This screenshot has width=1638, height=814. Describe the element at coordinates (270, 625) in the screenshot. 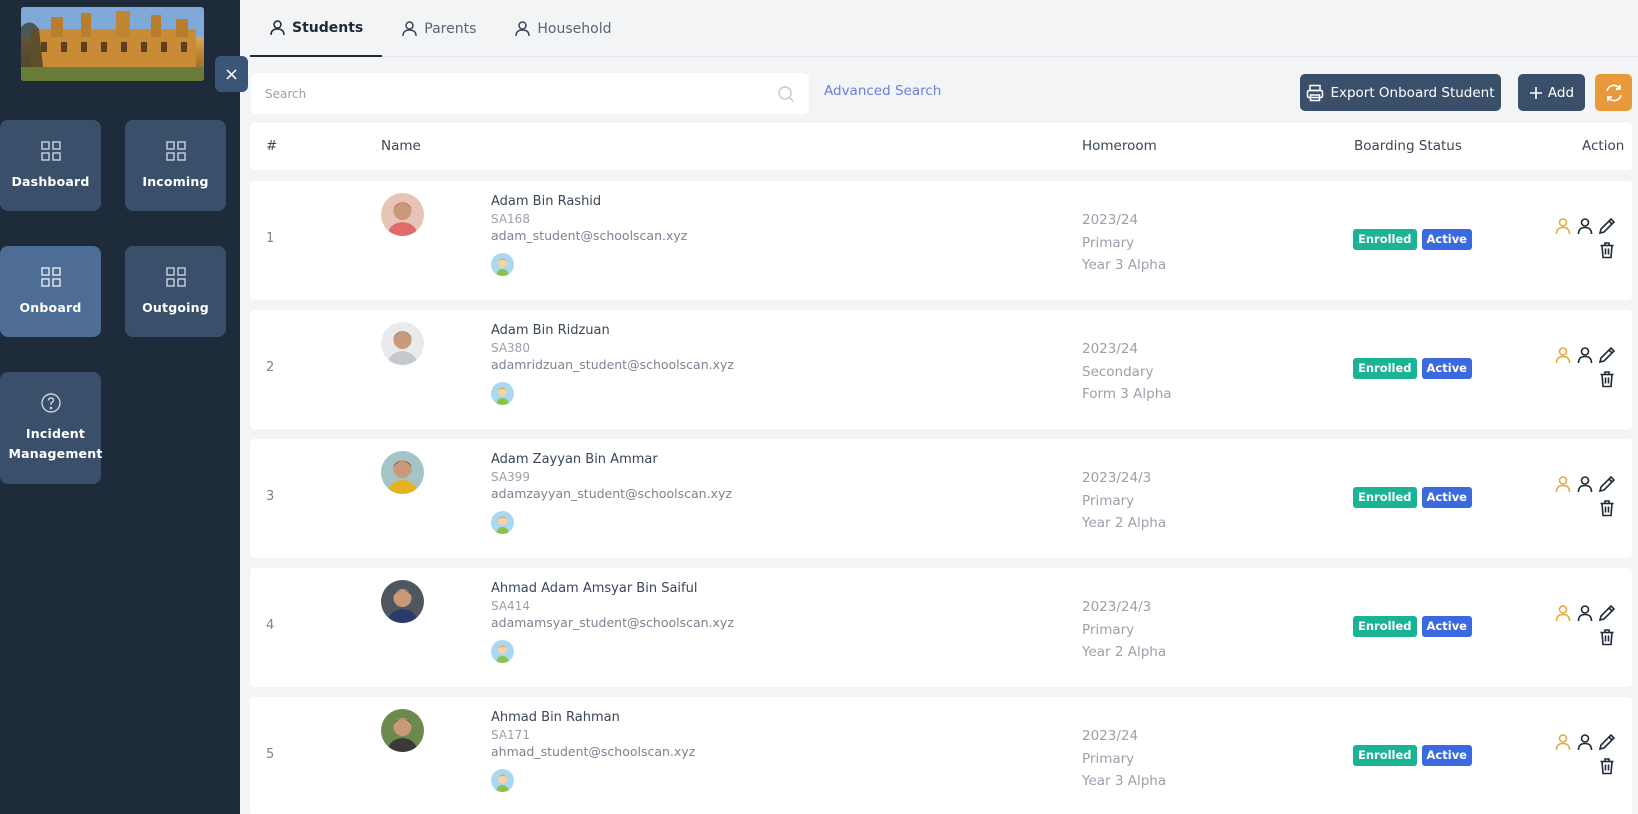

I see `row-number: 4` at that location.